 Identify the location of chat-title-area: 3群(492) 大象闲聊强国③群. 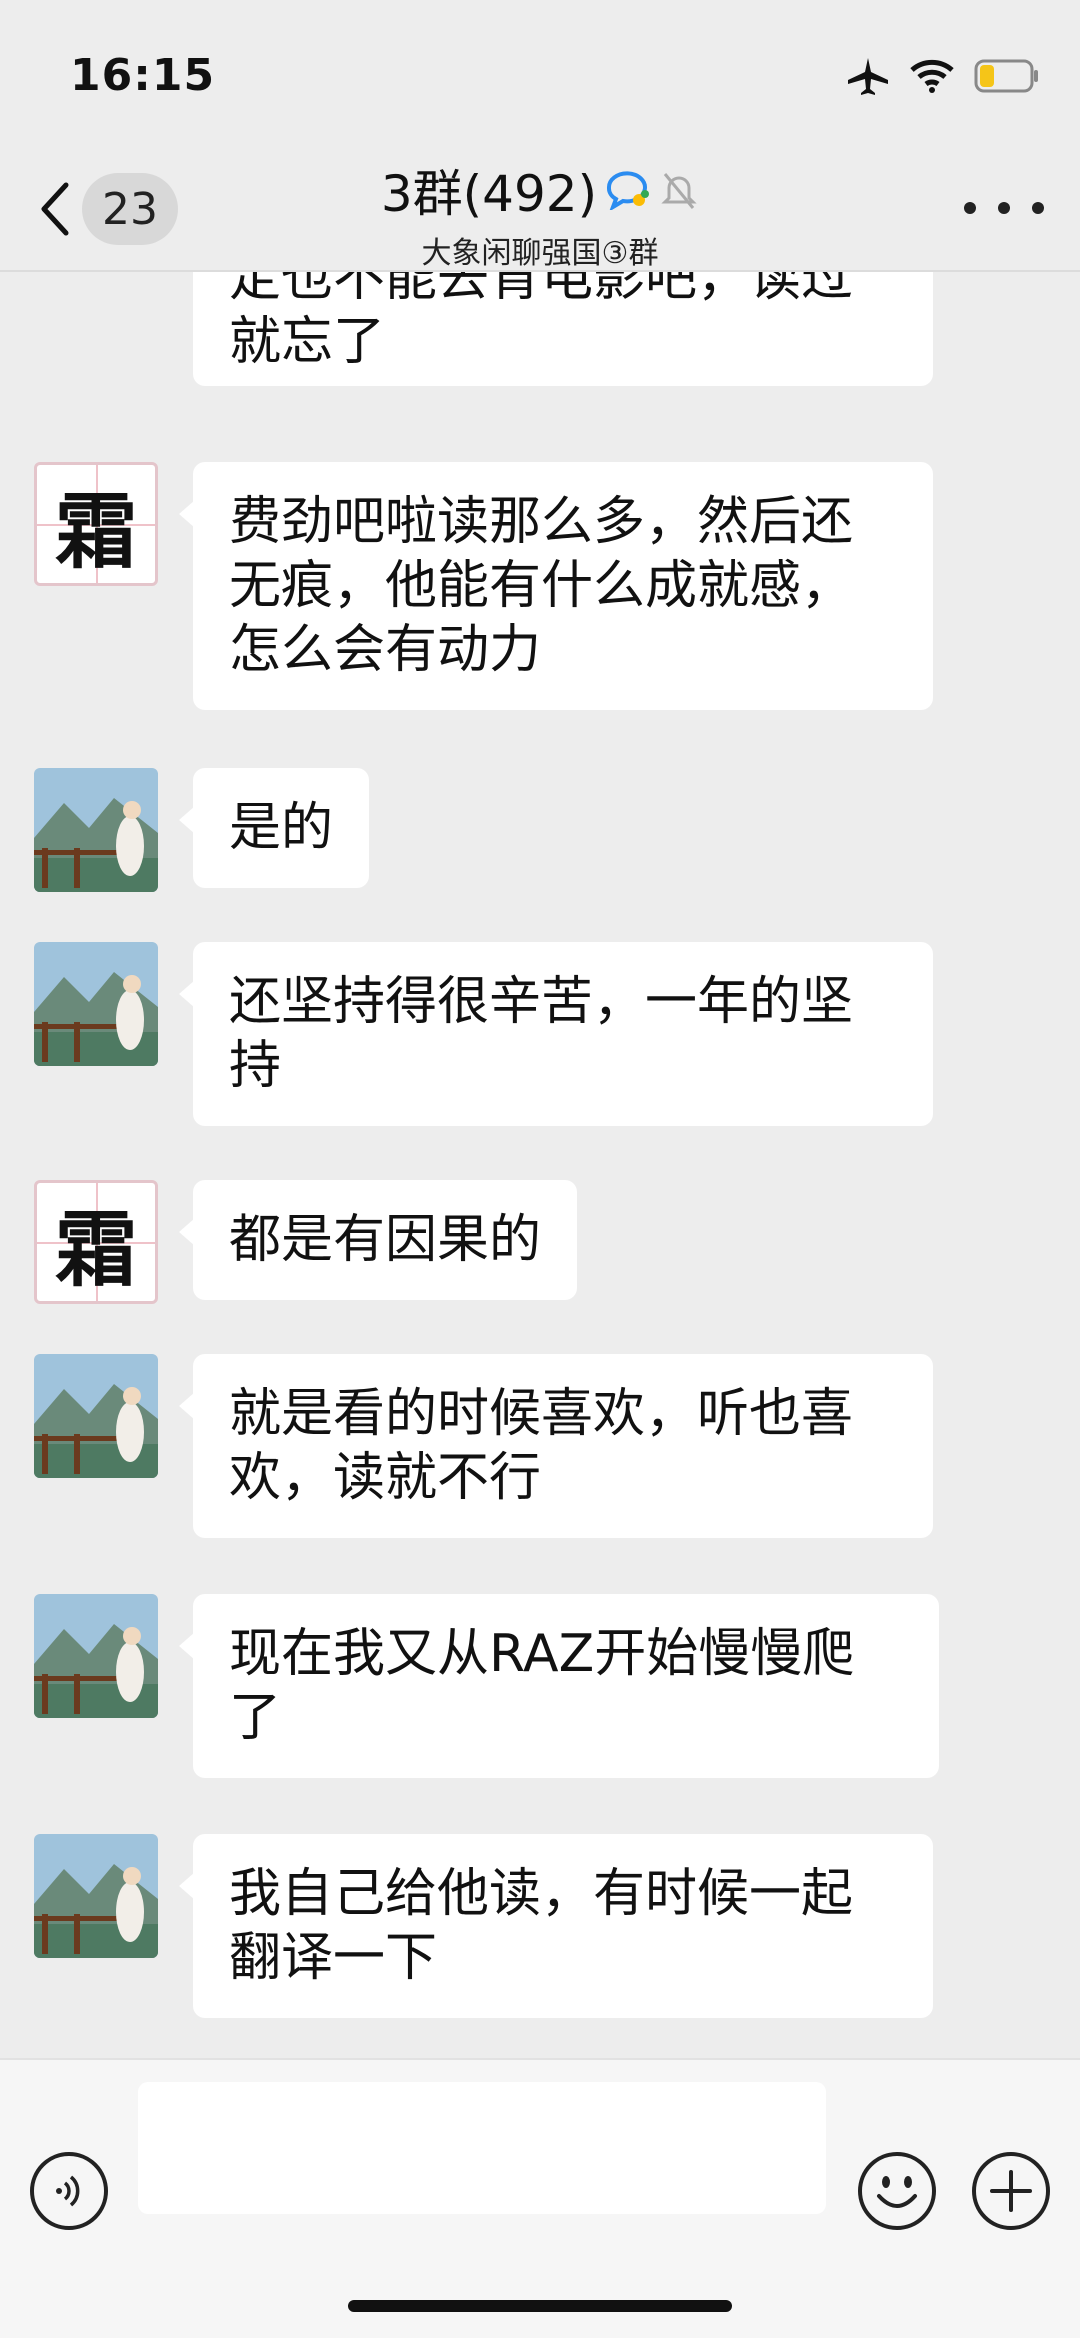
(540, 213).